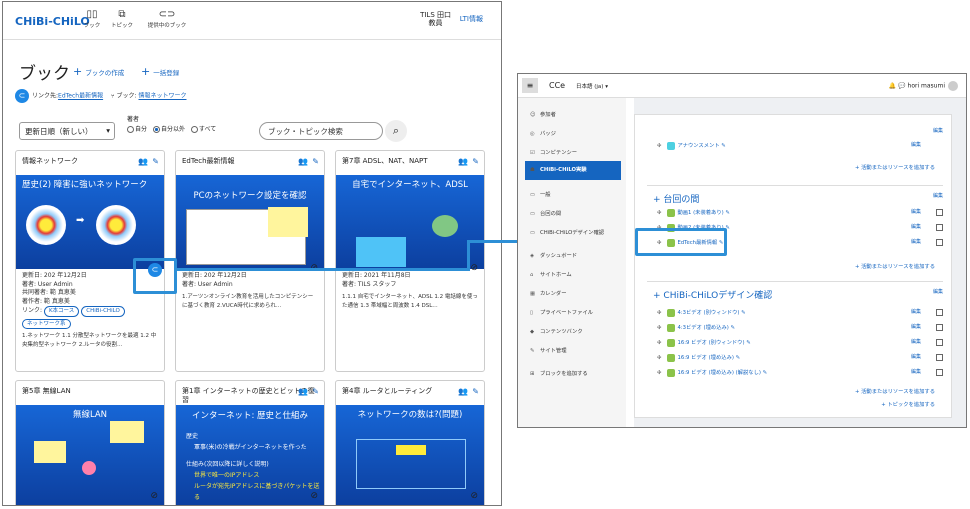 Image resolution: width=970 pixels, height=509 pixels. I want to click on sidebar-item: ◎ バッジ, so click(573, 134).